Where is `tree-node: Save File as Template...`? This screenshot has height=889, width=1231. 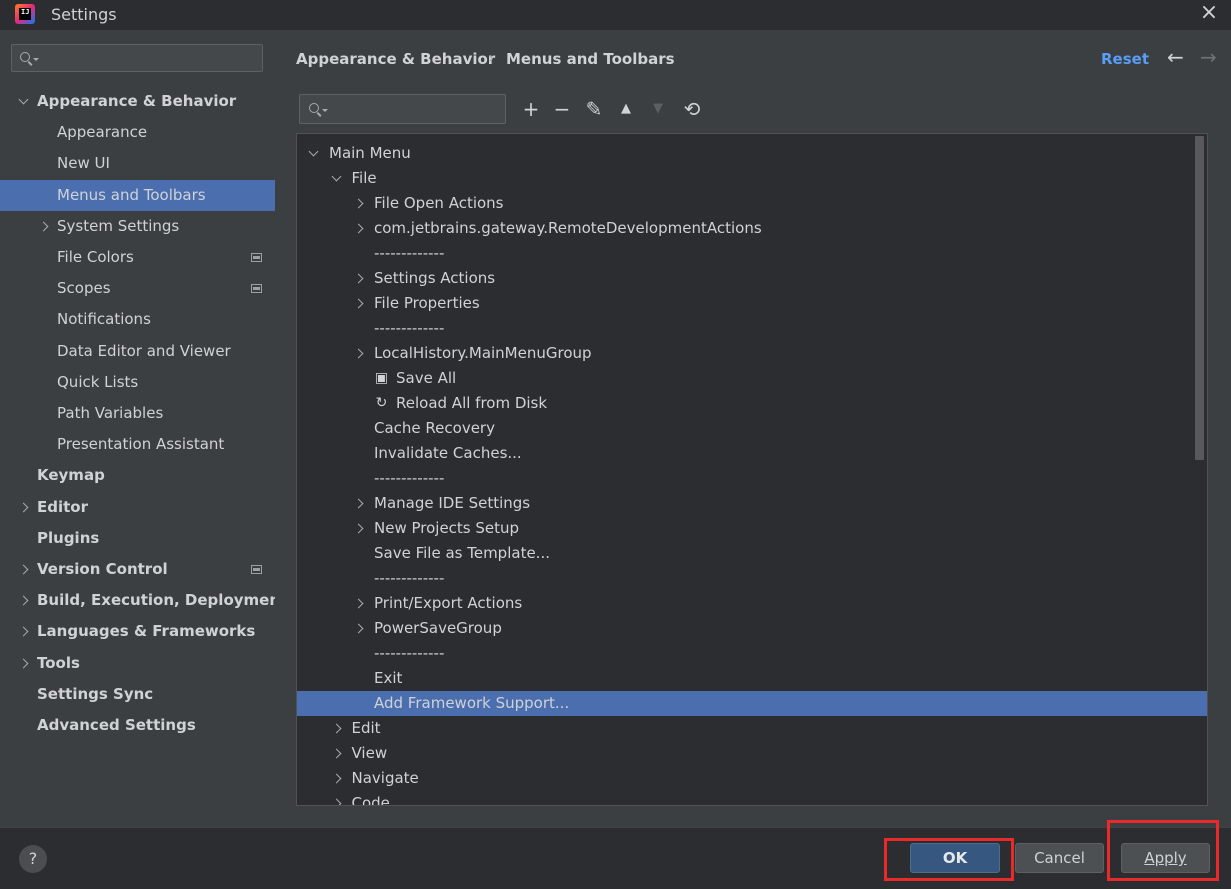 tree-node: Save File as Template... is located at coordinates (752, 553).